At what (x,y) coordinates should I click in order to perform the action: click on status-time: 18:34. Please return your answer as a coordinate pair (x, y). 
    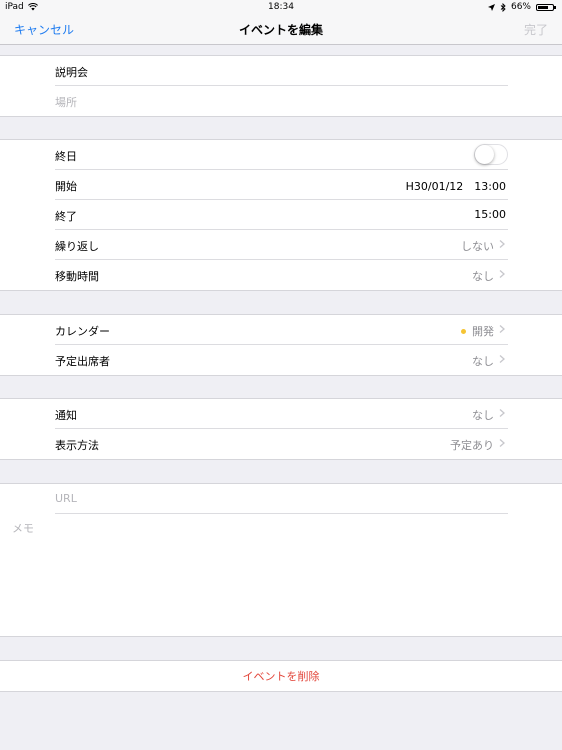
    Looking at the image, I should click on (281, 7).